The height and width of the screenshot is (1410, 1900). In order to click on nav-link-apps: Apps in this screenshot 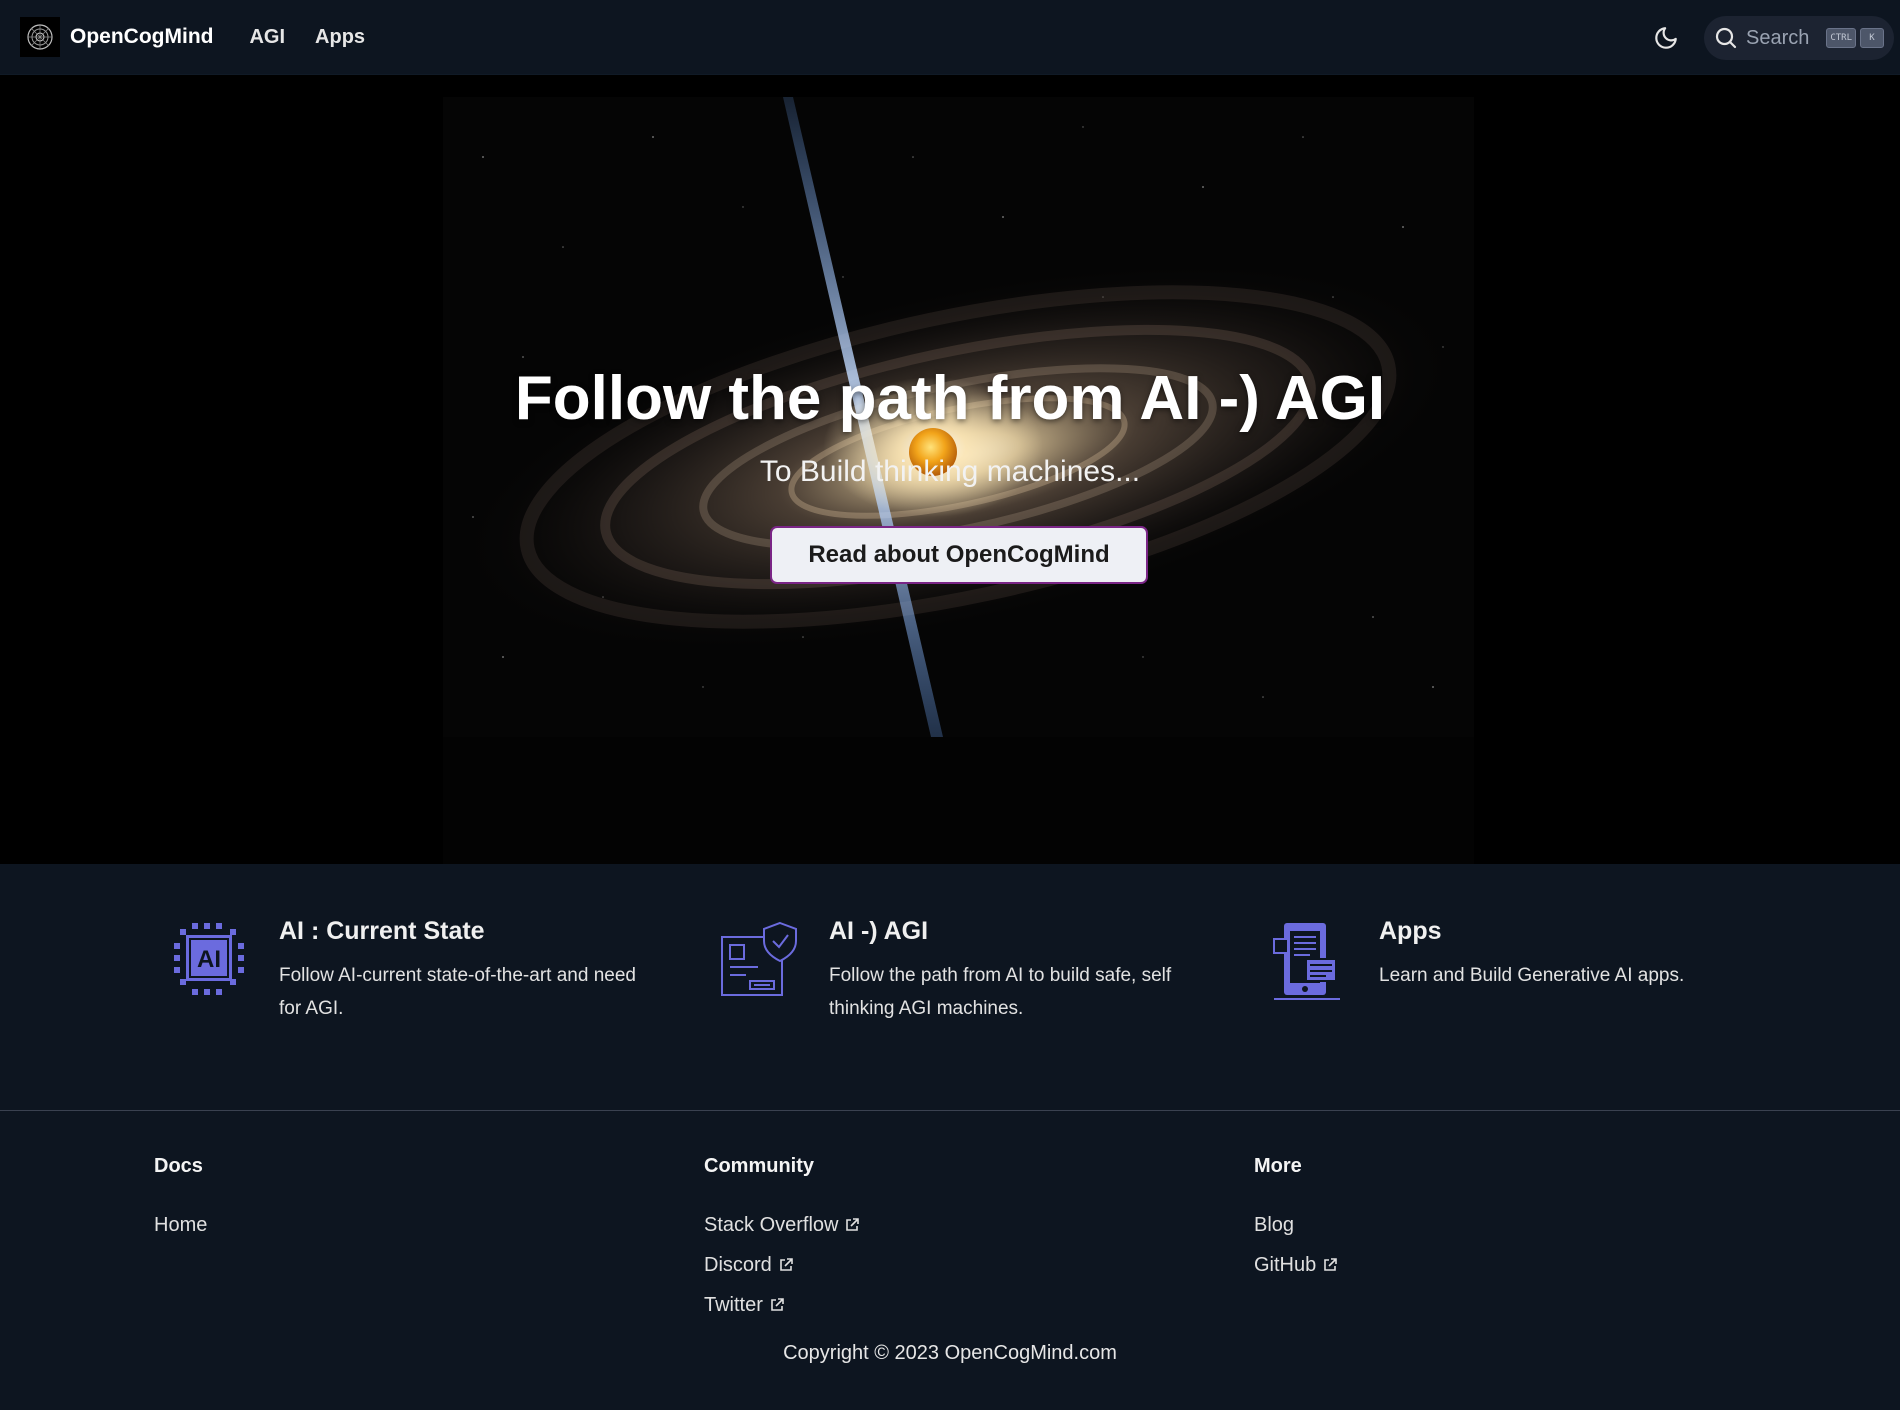, I will do `click(340, 37)`.